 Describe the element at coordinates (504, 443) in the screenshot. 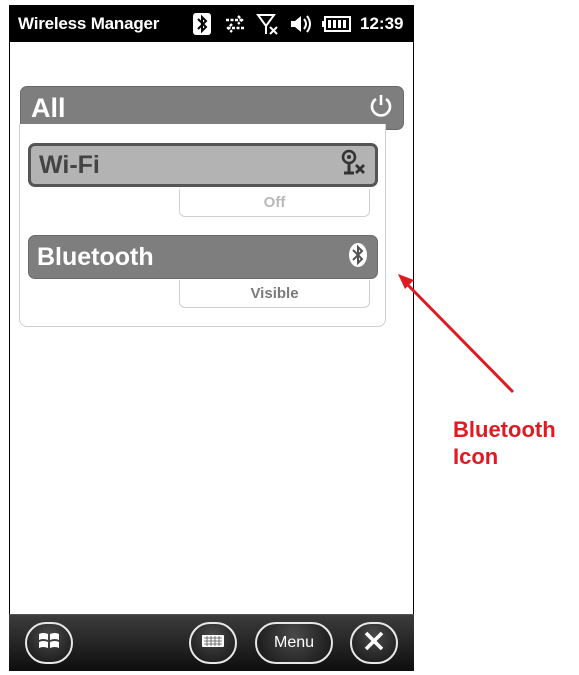

I see `annotation-label: Bluetooth Icon` at that location.